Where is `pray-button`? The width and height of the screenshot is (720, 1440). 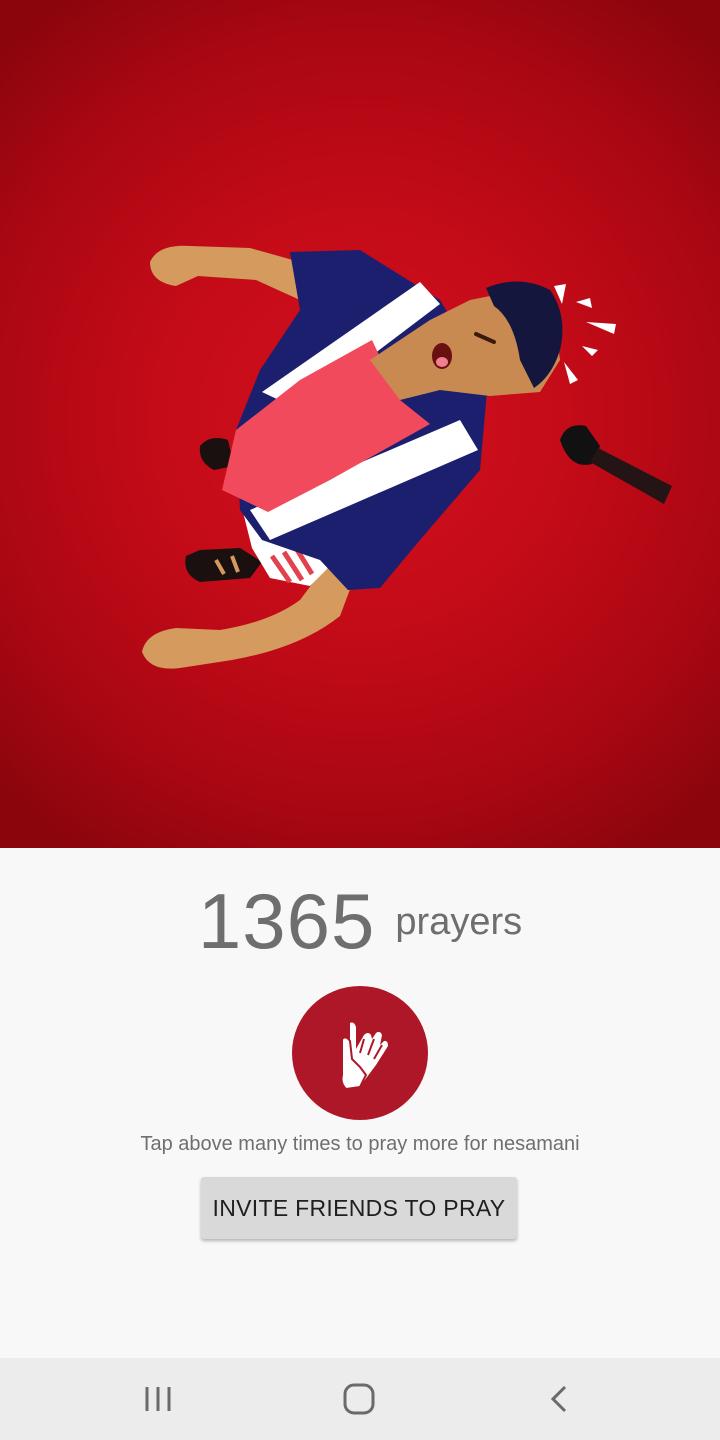
pray-button is located at coordinates (360, 1053).